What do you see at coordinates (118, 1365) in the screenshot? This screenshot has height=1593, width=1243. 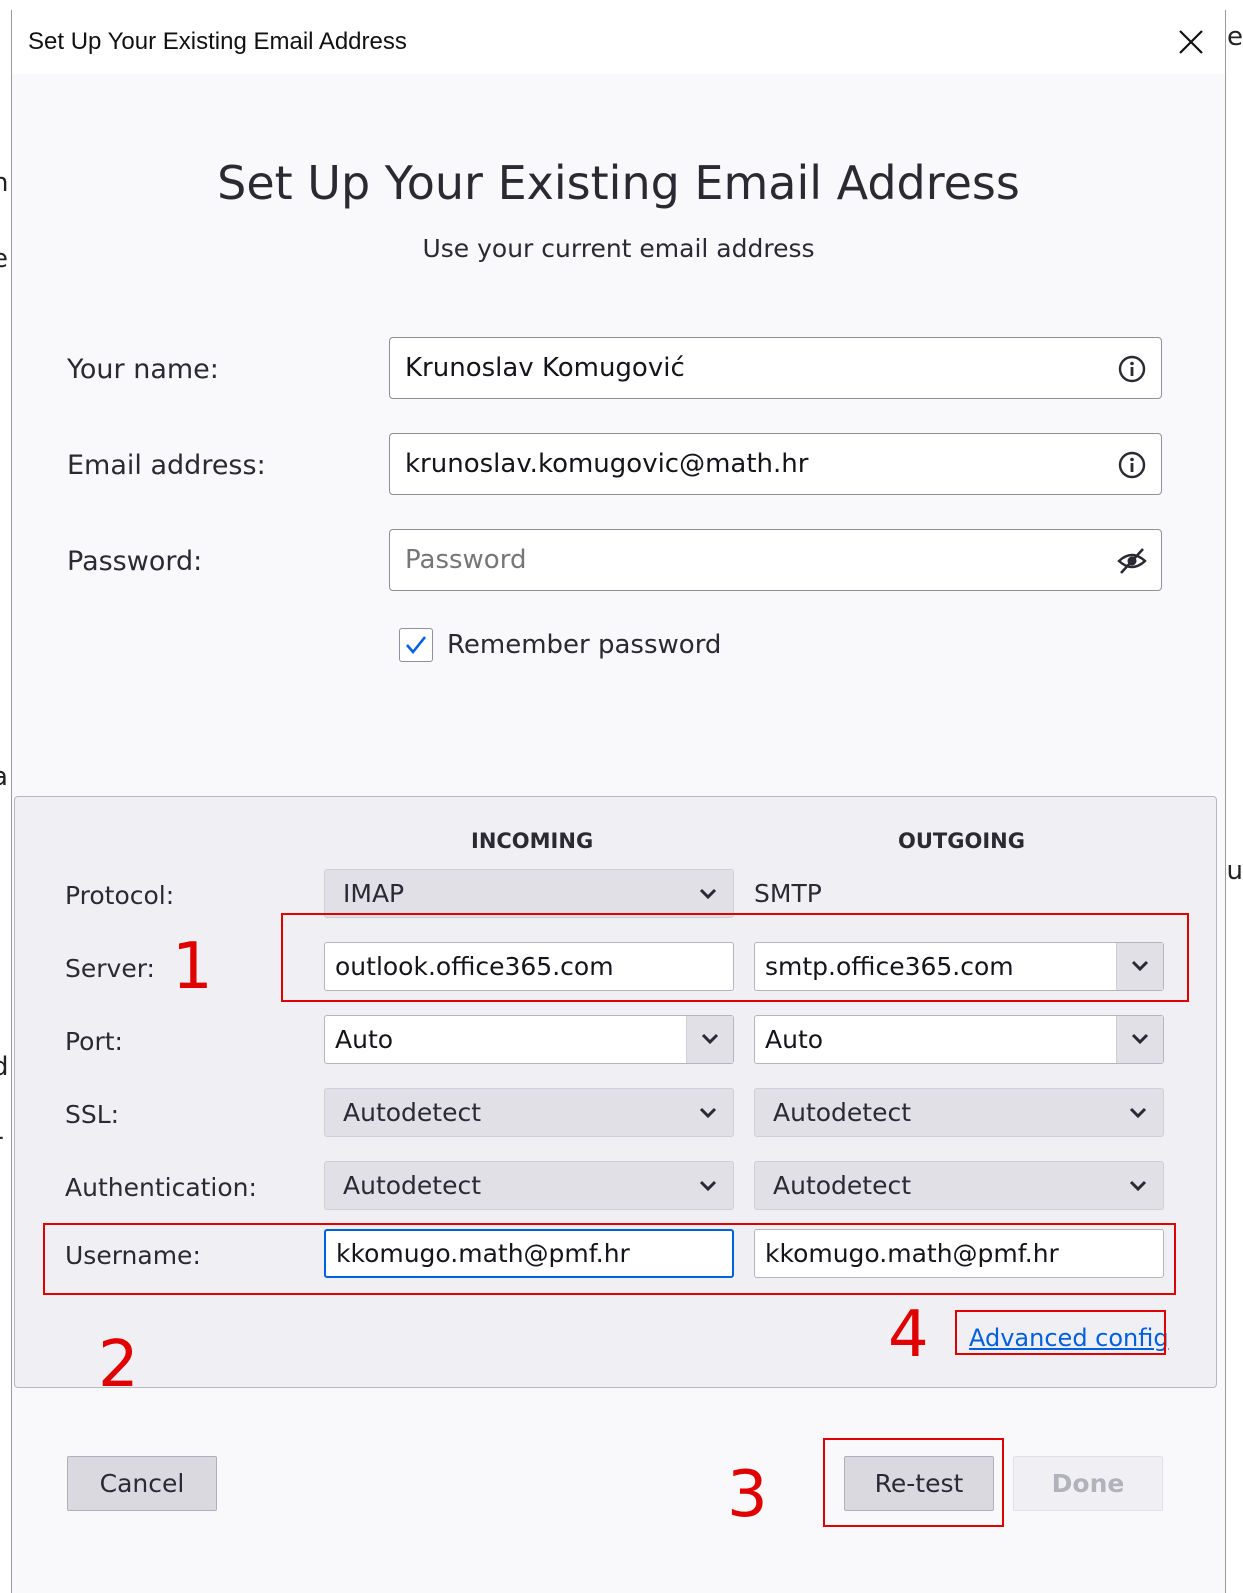 I see `annotation-number-2: 2` at bounding box center [118, 1365].